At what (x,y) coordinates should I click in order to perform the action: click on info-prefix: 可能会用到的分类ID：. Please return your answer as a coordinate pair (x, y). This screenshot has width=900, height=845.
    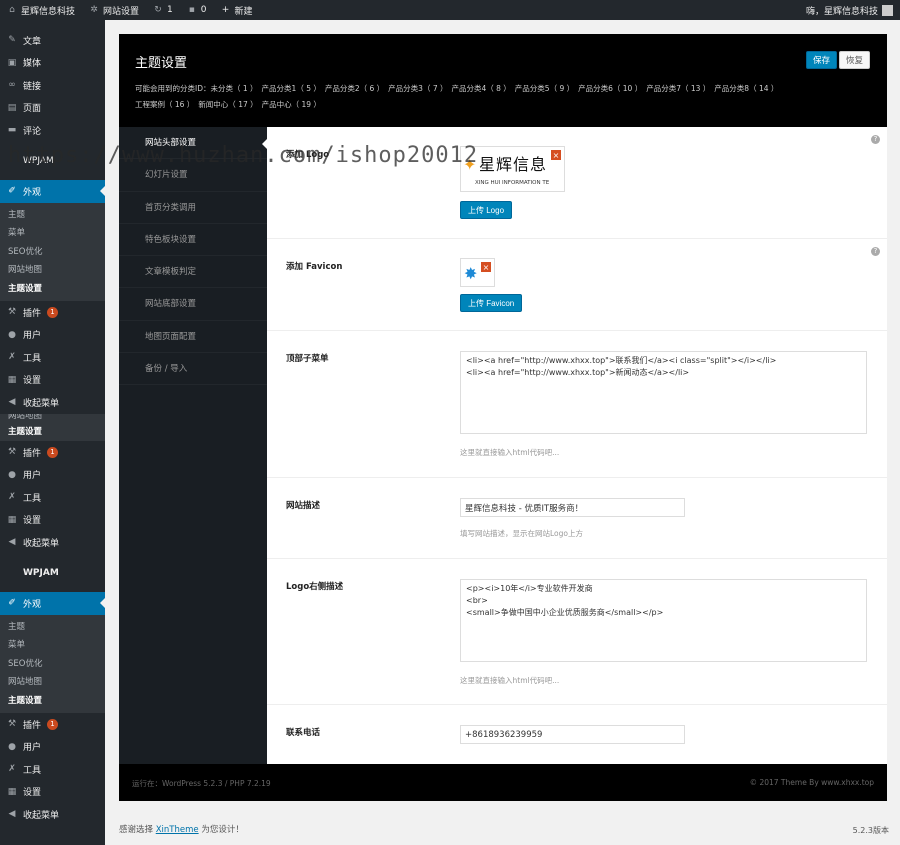
    Looking at the image, I should click on (173, 88).